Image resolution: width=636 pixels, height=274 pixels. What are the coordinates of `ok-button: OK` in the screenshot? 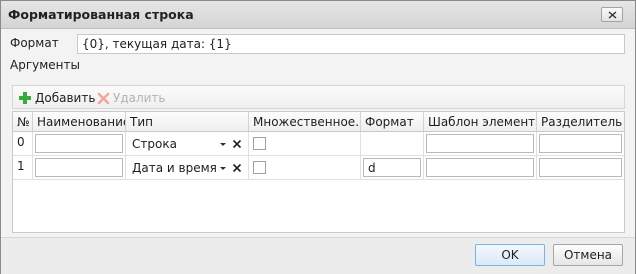 It's located at (510, 255).